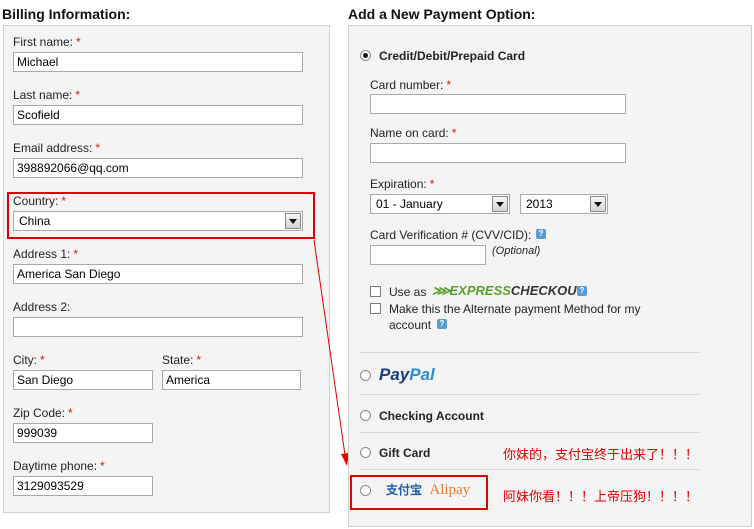  What do you see at coordinates (564, 204) in the screenshot?
I see `exp-year-select: 2013` at bounding box center [564, 204].